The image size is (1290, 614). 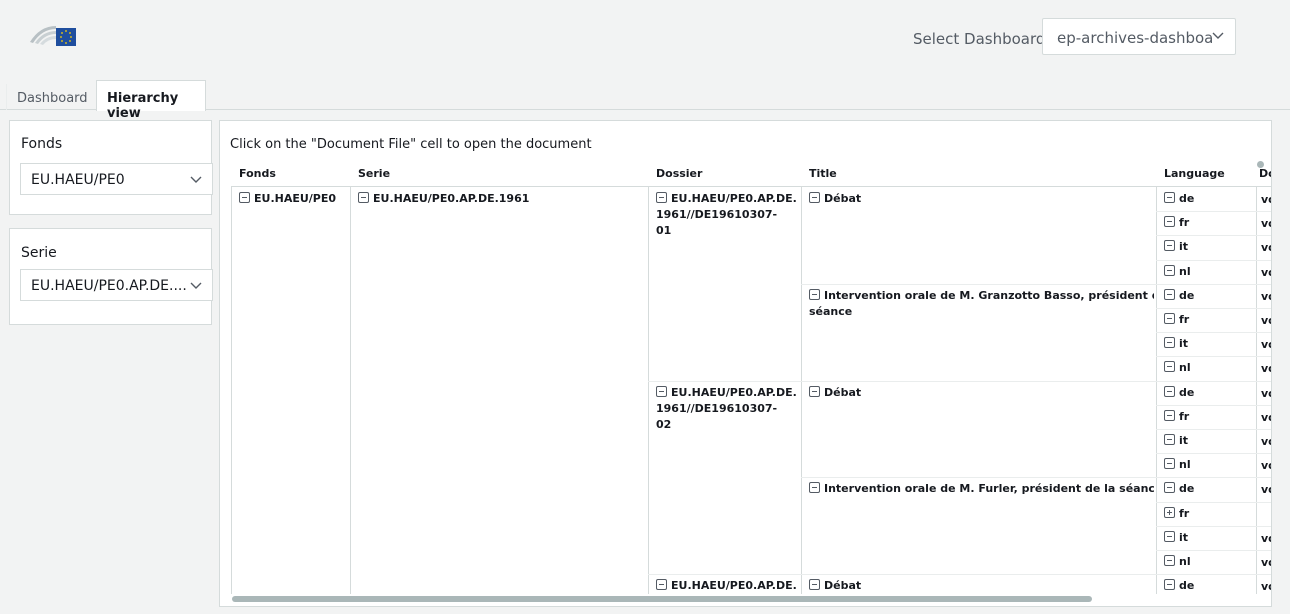 I want to click on dossier-cell-text: 02, so click(x=664, y=424).